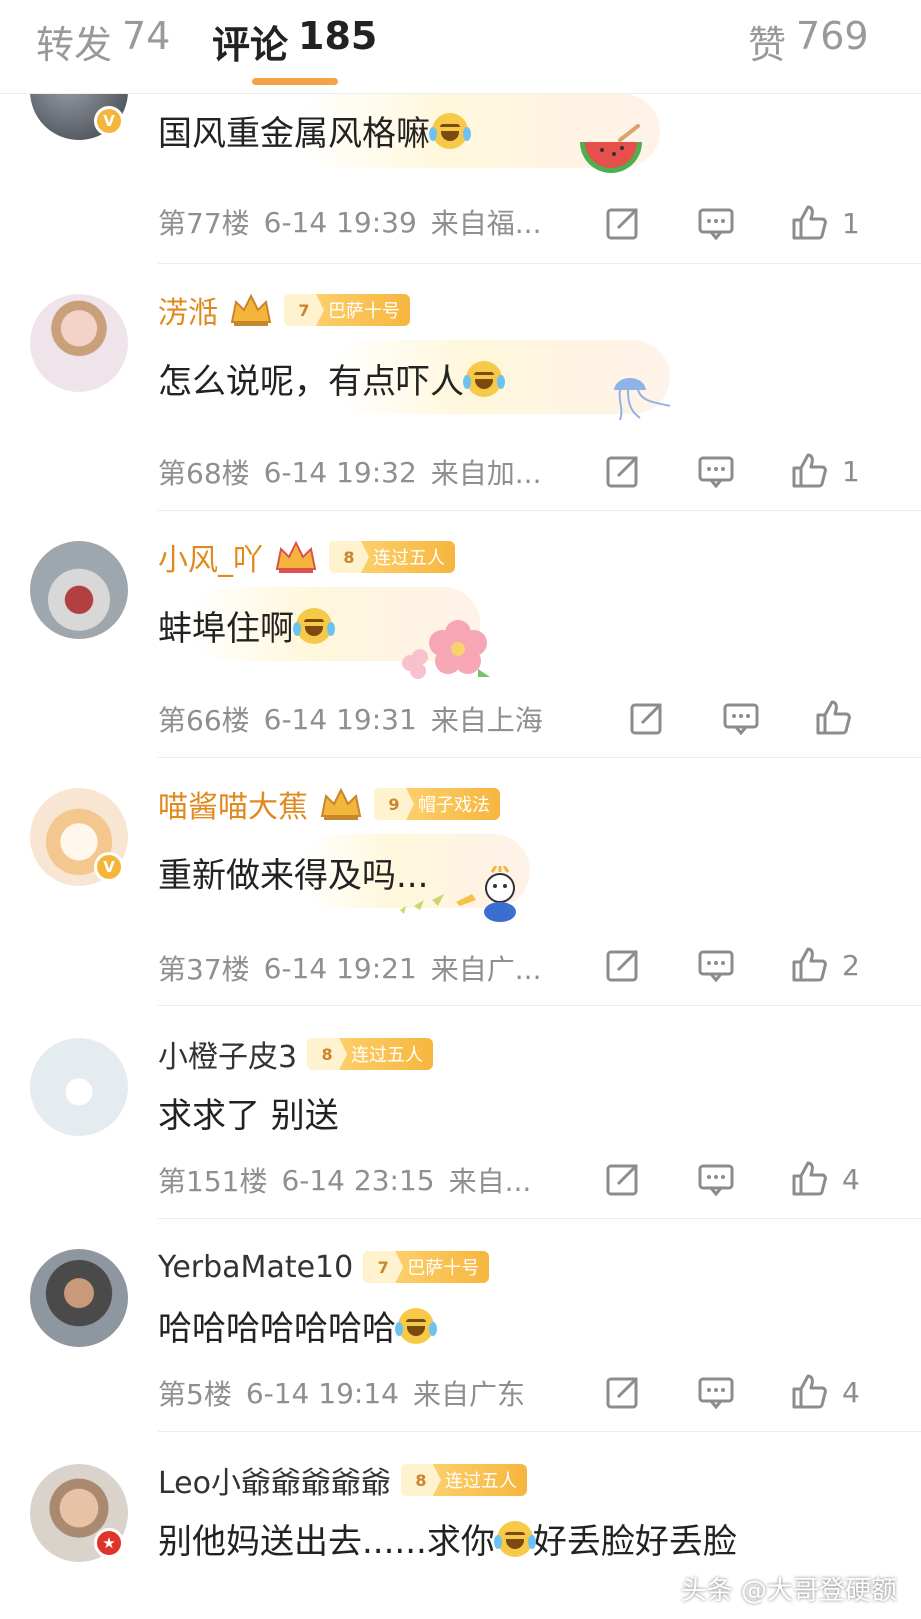 The height and width of the screenshot is (1619, 921). What do you see at coordinates (808, 41) in the screenshot?
I see `tab-likes: 赞 769` at bounding box center [808, 41].